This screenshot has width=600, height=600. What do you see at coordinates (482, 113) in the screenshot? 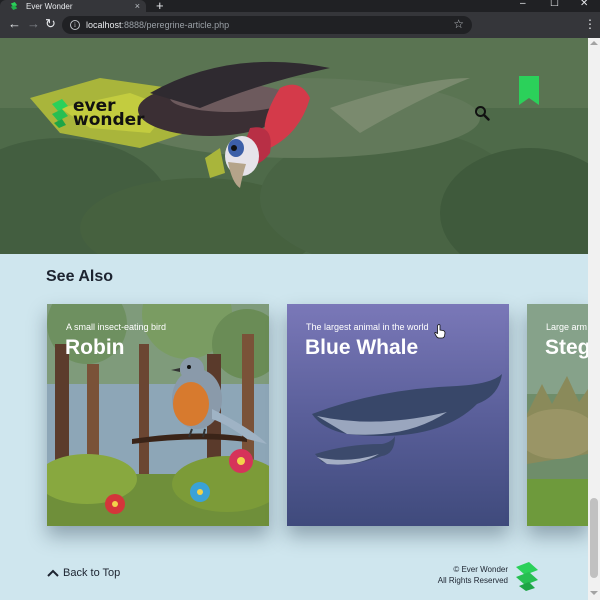
I see `search-icon` at bounding box center [482, 113].